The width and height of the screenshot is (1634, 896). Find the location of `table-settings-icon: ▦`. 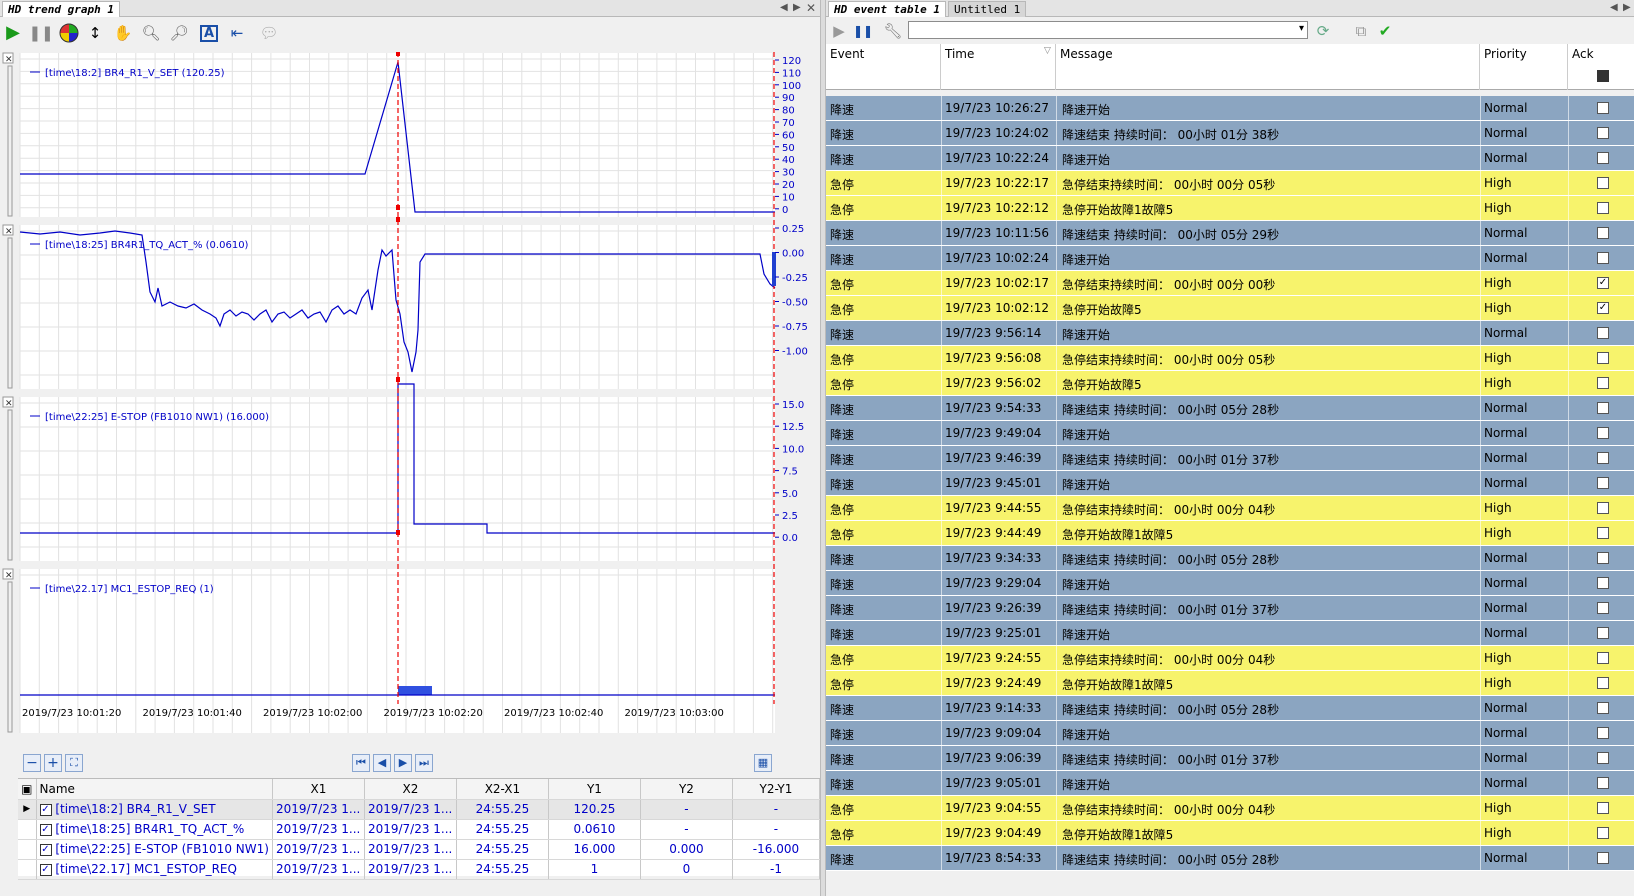

table-settings-icon: ▦ is located at coordinates (763, 763).